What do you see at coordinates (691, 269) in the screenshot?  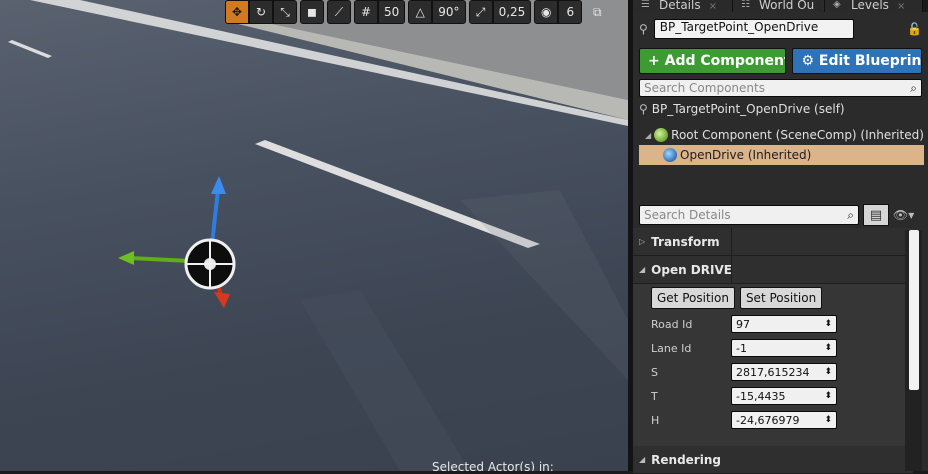 I see `section-title: Open DRIVE` at bounding box center [691, 269].